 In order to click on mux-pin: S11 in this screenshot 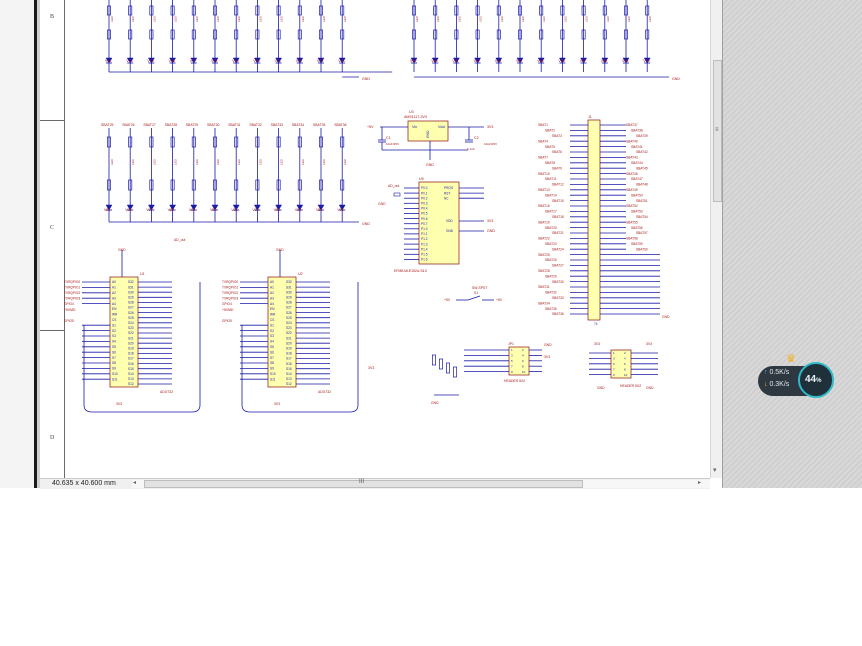, I will do `click(273, 379)`.